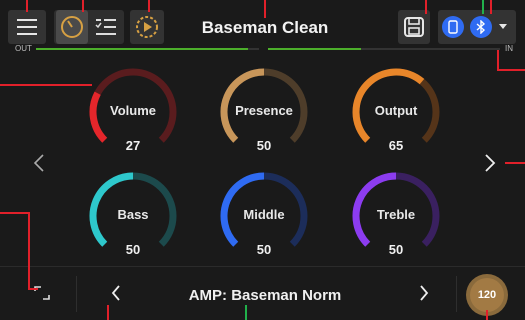 The height and width of the screenshot is (320, 525). I want to click on menu-icon, so click(27, 27).